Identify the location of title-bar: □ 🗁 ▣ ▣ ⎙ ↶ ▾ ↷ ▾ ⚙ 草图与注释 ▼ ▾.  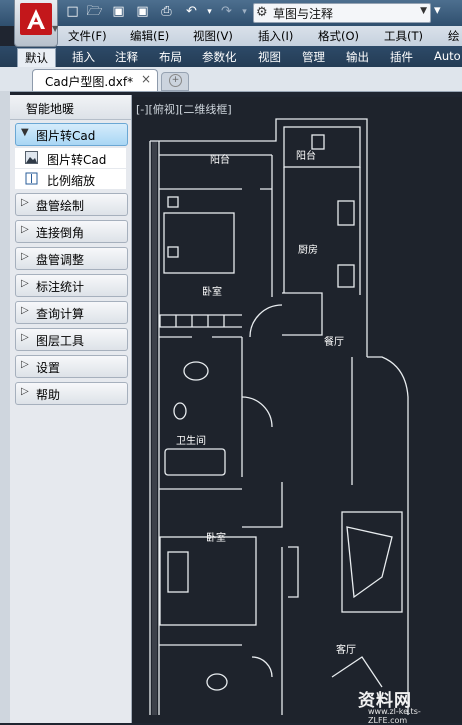
(231, 13).